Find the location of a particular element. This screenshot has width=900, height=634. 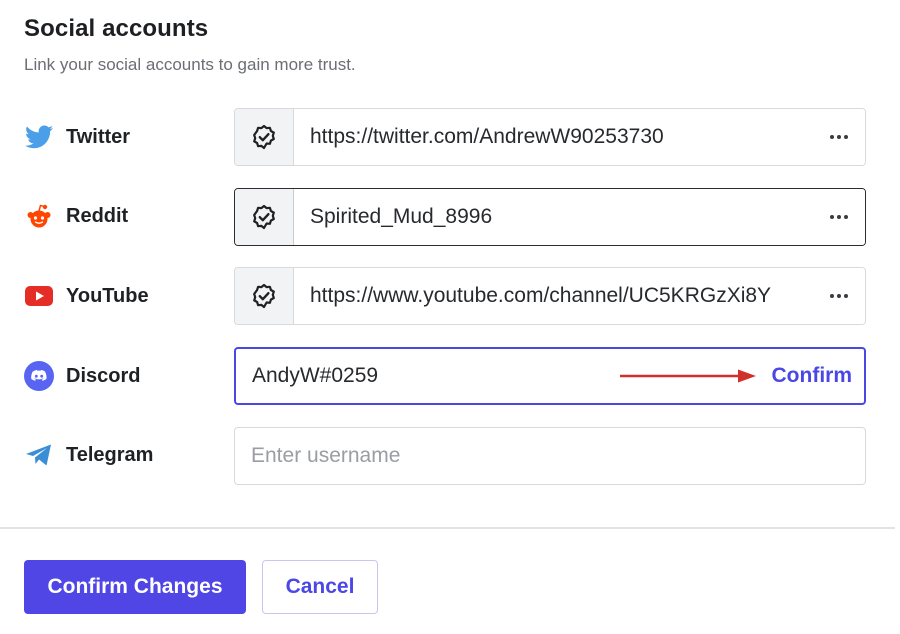

telegram-plane-icon is located at coordinates (39, 455).